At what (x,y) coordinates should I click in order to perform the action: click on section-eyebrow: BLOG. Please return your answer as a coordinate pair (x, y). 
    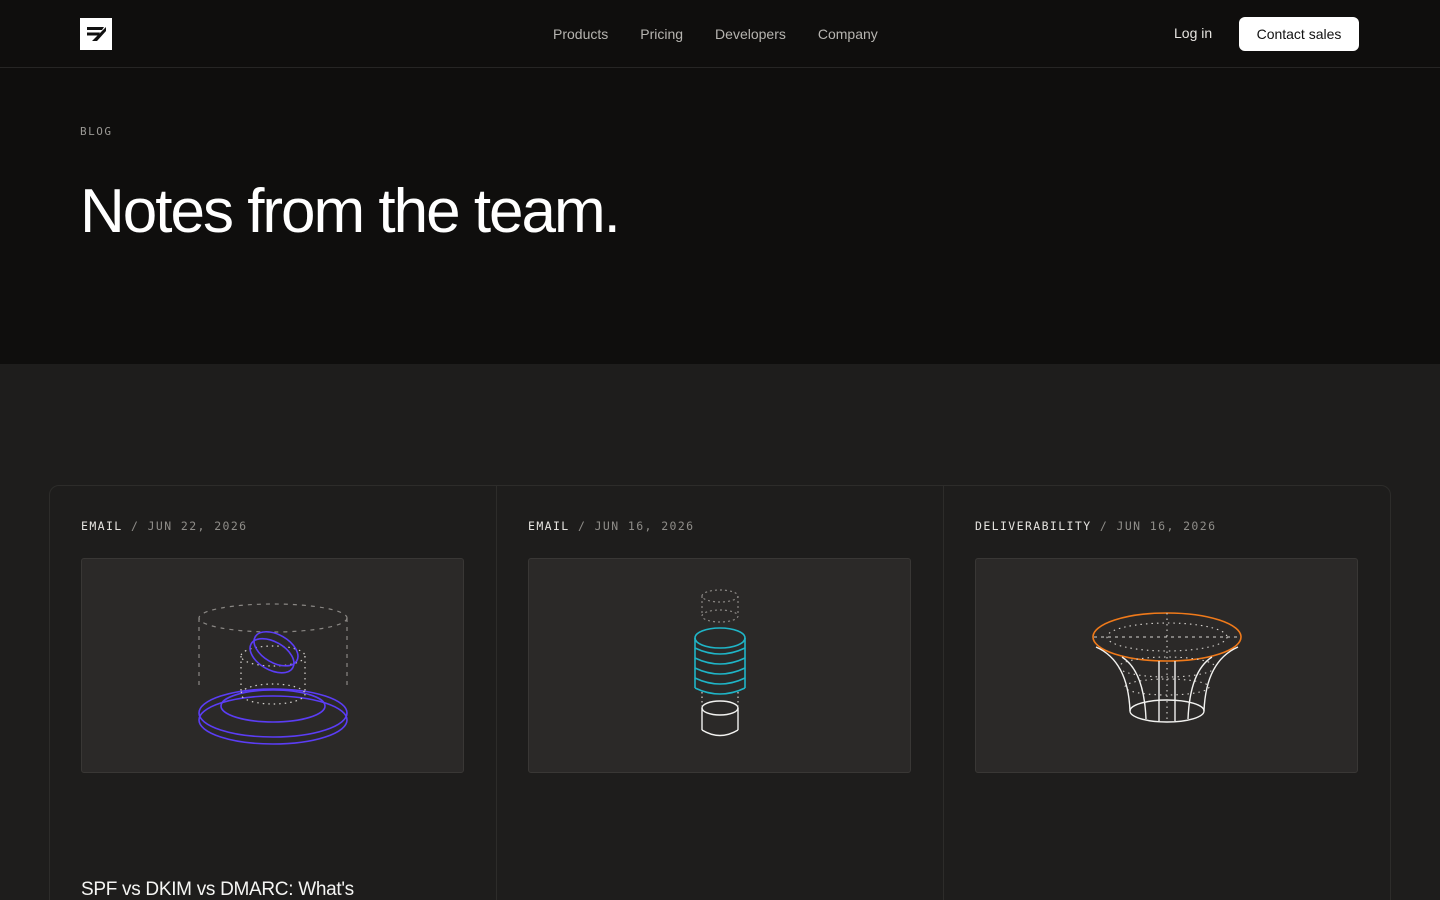
    Looking at the image, I should click on (96, 131).